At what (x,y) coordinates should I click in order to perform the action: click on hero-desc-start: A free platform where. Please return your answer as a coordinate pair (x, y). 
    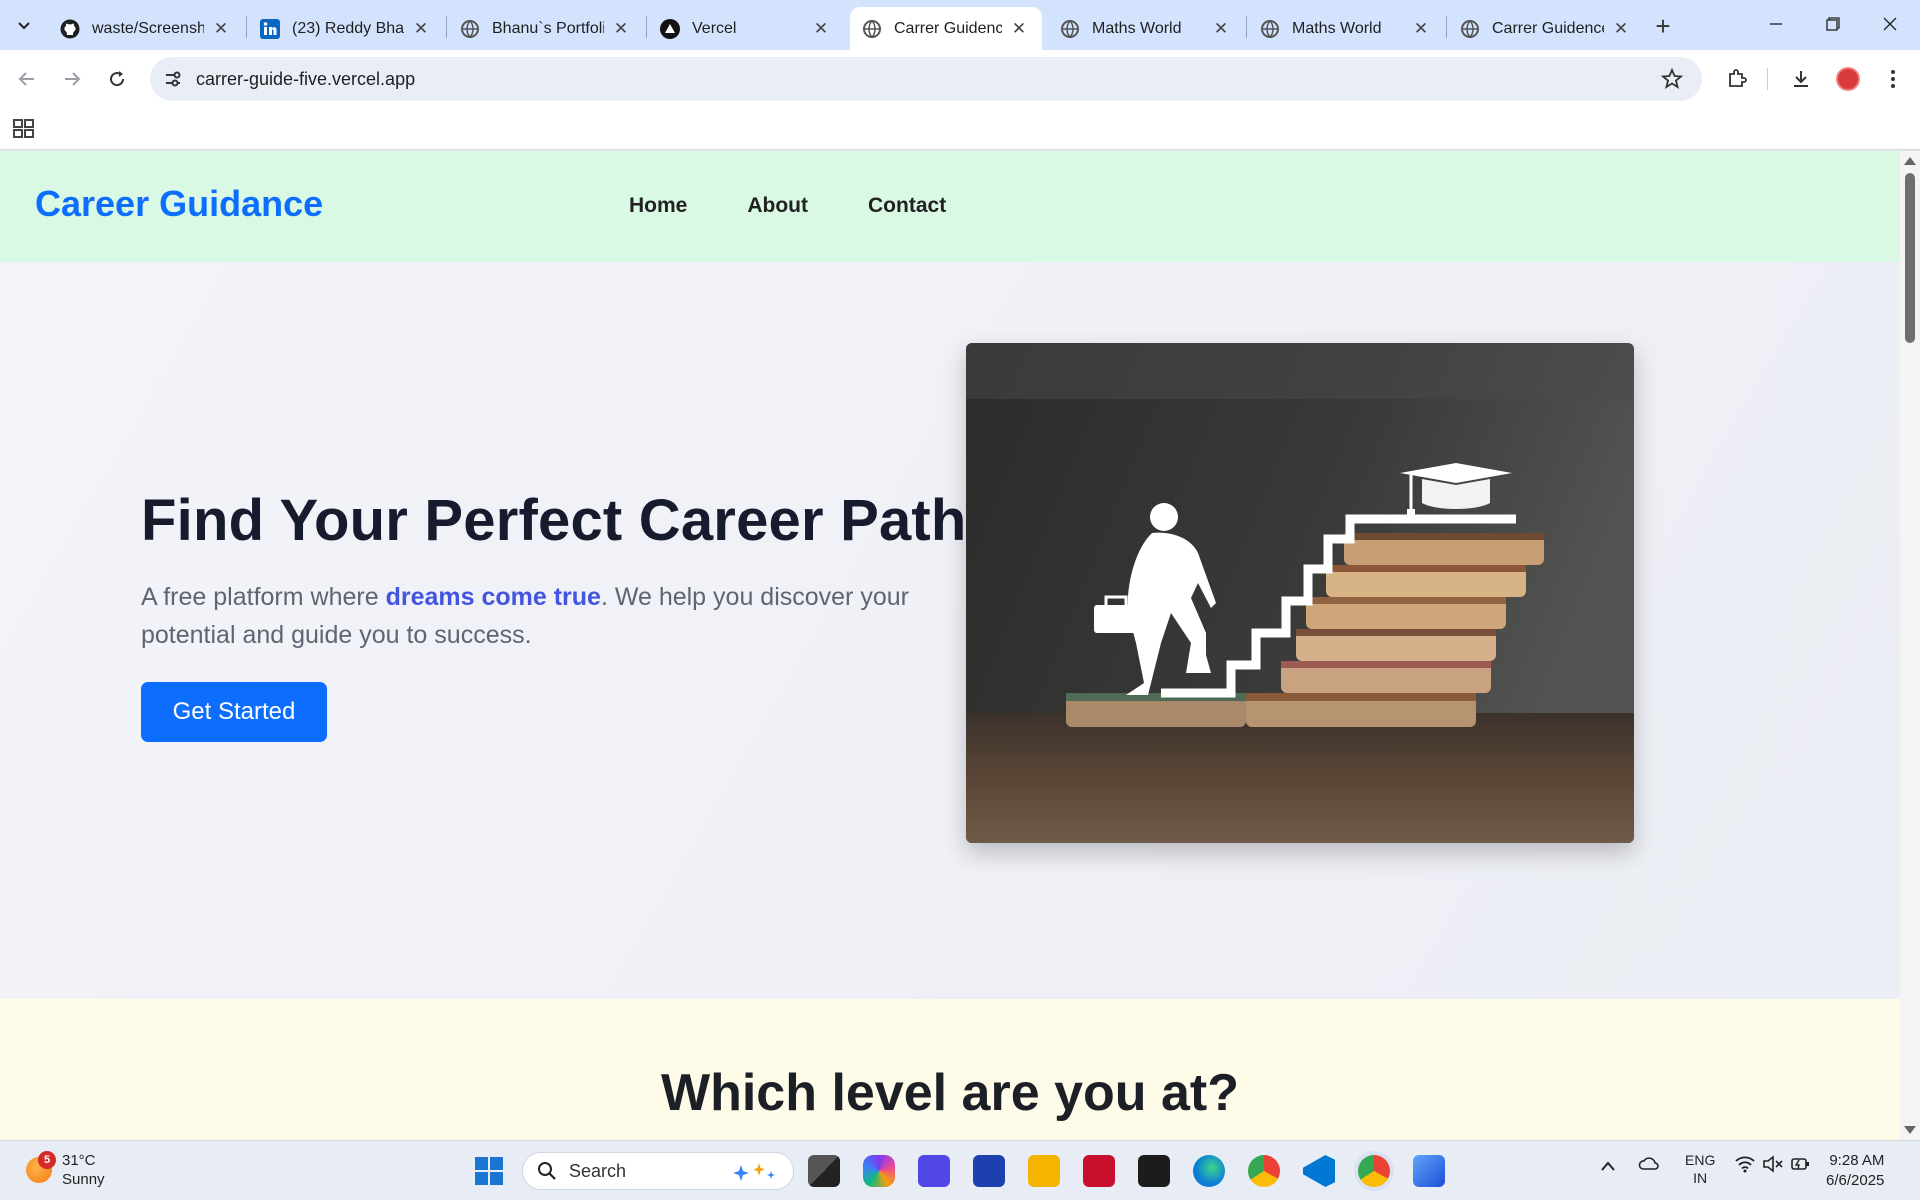
    Looking at the image, I should click on (263, 597).